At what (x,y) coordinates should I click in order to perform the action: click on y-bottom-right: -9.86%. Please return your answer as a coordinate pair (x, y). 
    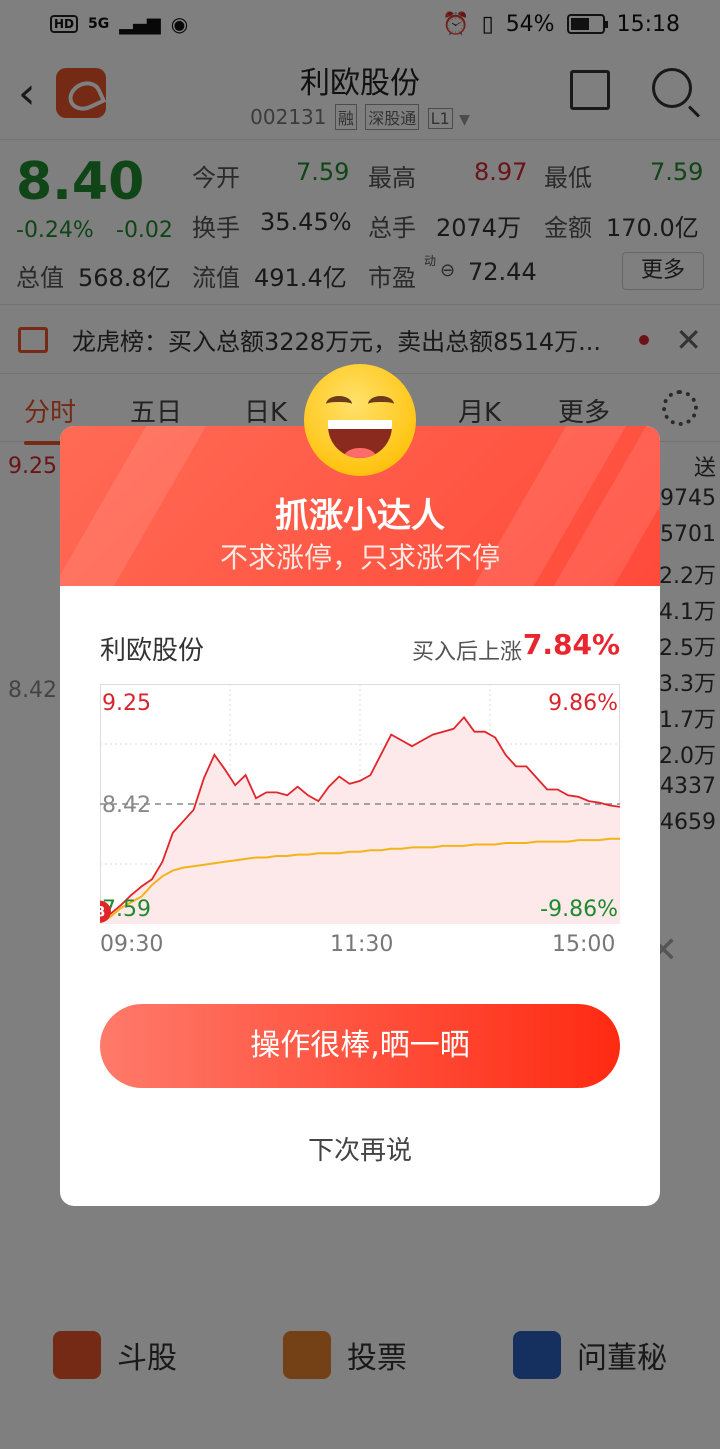
    Looking at the image, I should click on (579, 909).